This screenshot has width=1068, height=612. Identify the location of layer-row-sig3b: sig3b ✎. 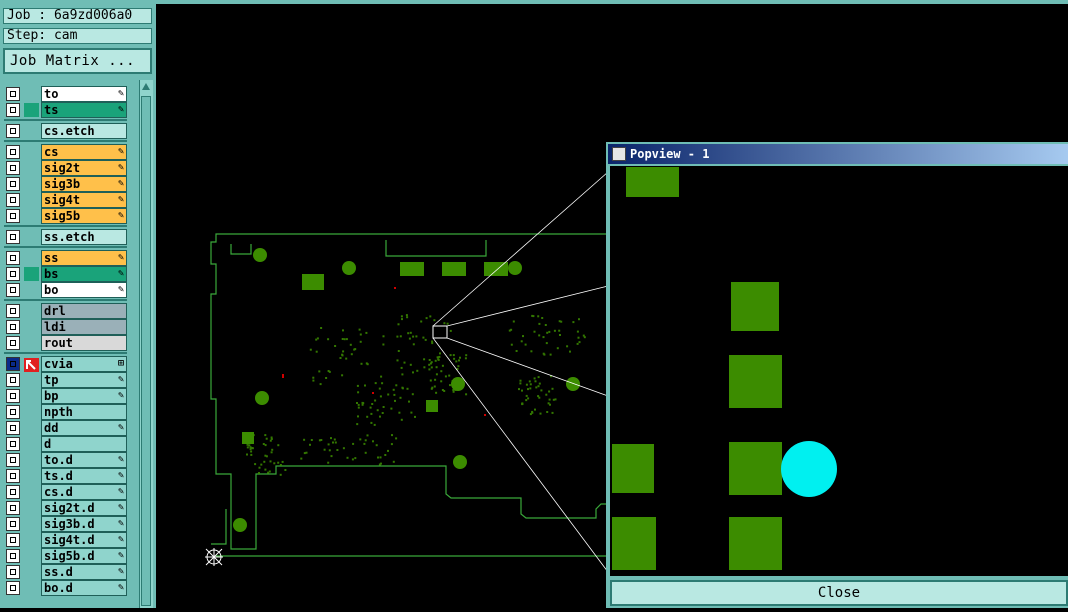
(65, 184).